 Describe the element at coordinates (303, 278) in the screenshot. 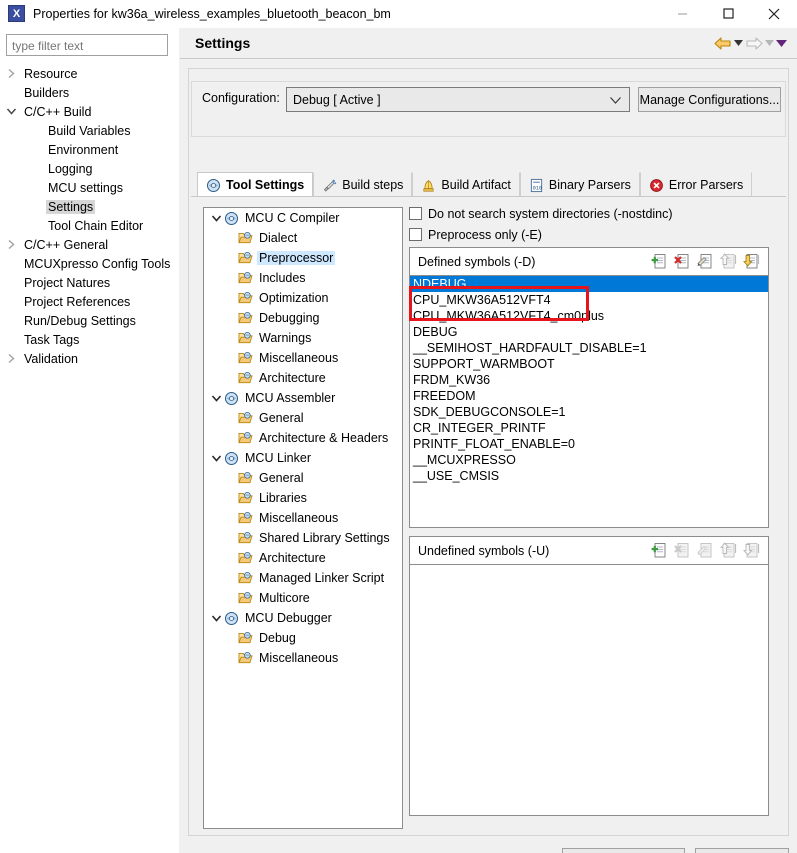

I see `tool-tree-item-includes: Includes` at that location.